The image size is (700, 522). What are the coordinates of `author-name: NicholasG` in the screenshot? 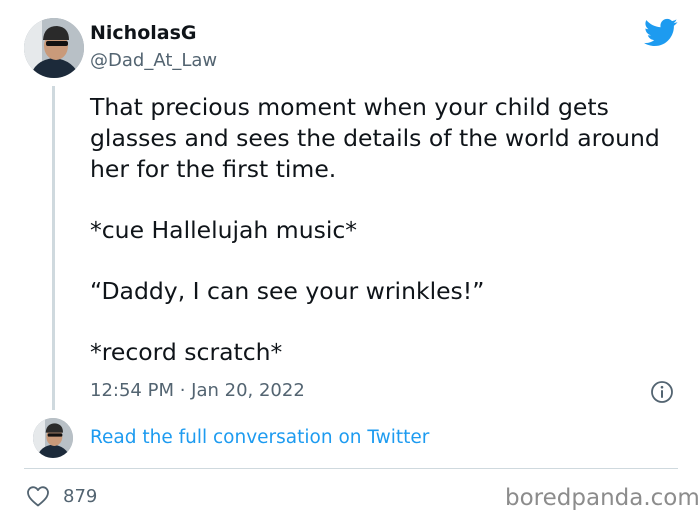 It's located at (143, 33).